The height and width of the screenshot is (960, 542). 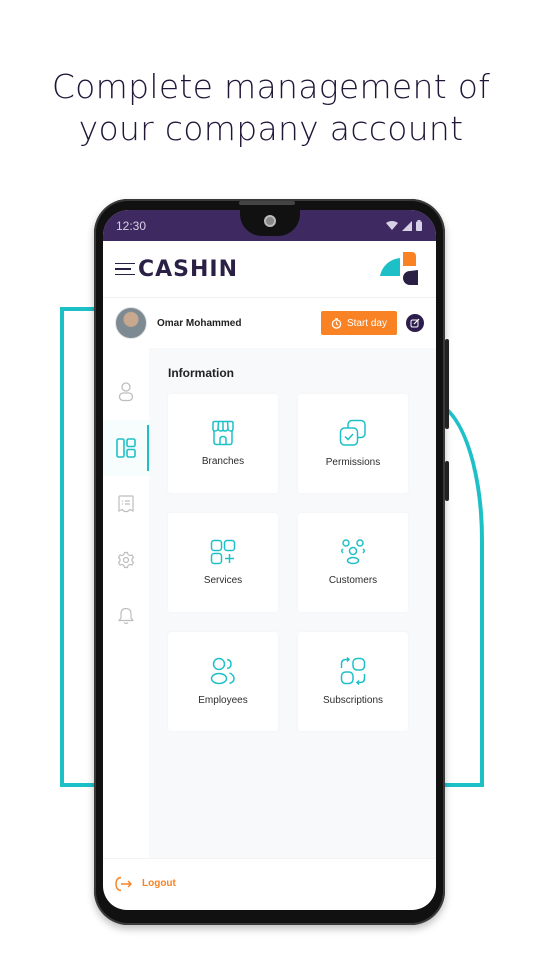 What do you see at coordinates (353, 462) in the screenshot?
I see `tile-label: Permissions` at bounding box center [353, 462].